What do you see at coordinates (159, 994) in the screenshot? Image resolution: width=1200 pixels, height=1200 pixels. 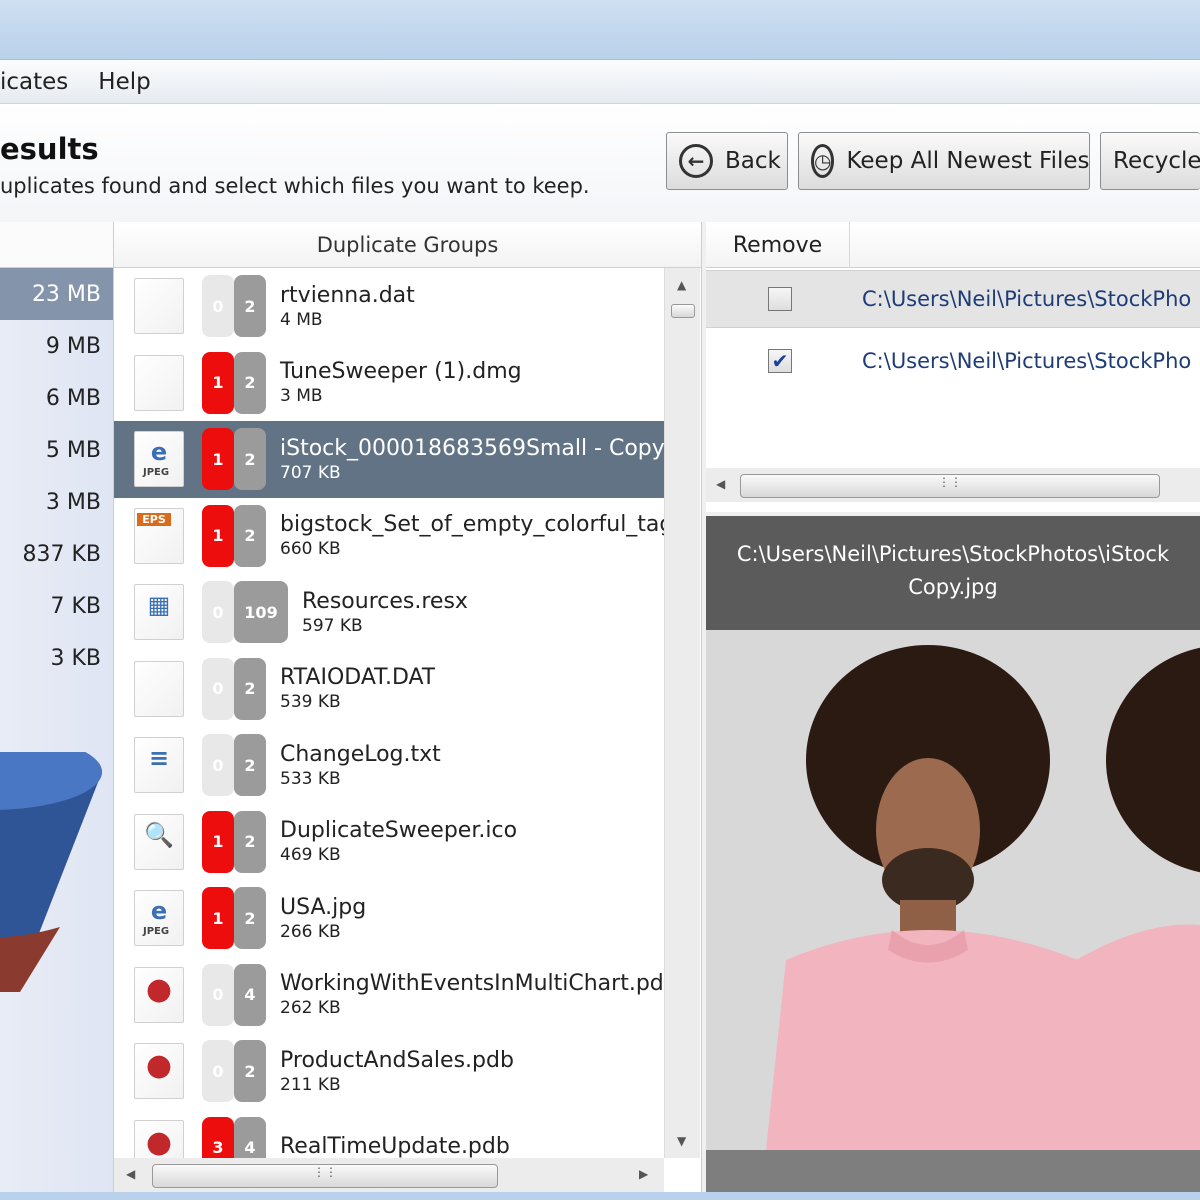 I see `pdb-file-icon: ●` at bounding box center [159, 994].